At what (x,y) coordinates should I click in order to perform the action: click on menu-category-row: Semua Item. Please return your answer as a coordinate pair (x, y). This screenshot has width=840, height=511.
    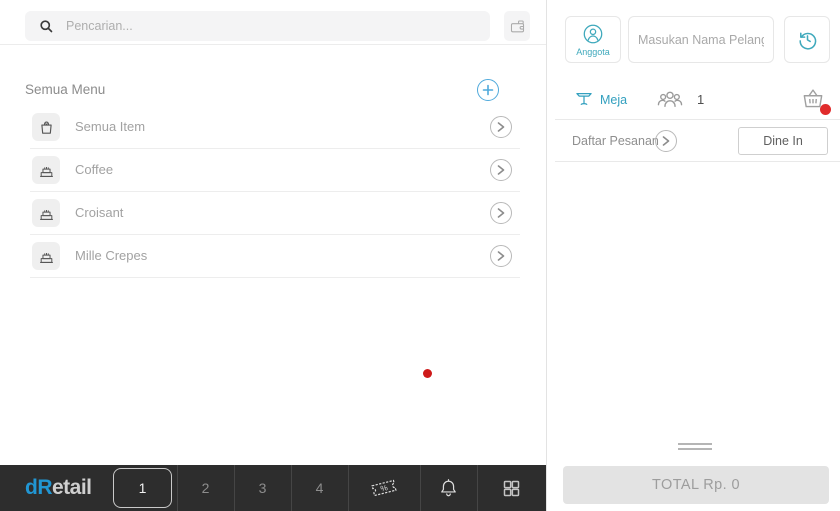
    Looking at the image, I should click on (275, 127).